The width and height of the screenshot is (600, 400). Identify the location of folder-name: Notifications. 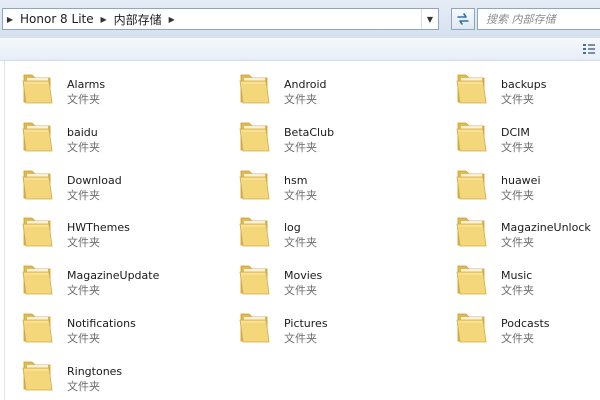
(101, 323).